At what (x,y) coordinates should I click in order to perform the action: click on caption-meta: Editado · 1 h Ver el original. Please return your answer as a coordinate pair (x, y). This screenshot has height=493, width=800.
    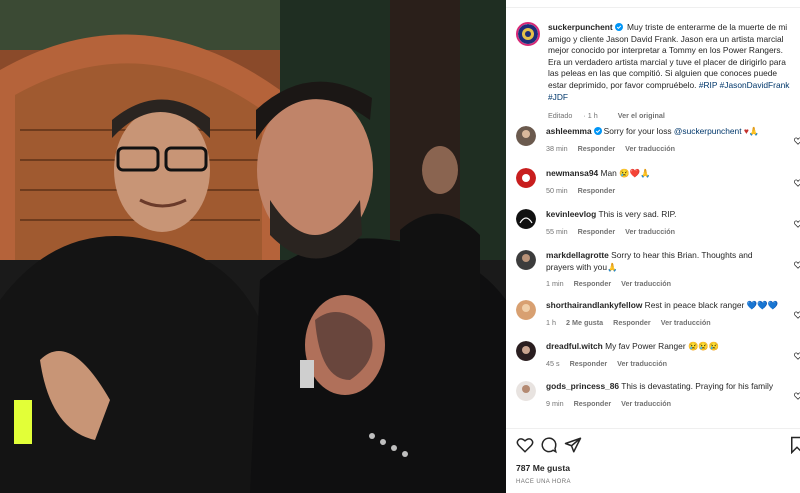
    Looking at the image, I should click on (670, 116).